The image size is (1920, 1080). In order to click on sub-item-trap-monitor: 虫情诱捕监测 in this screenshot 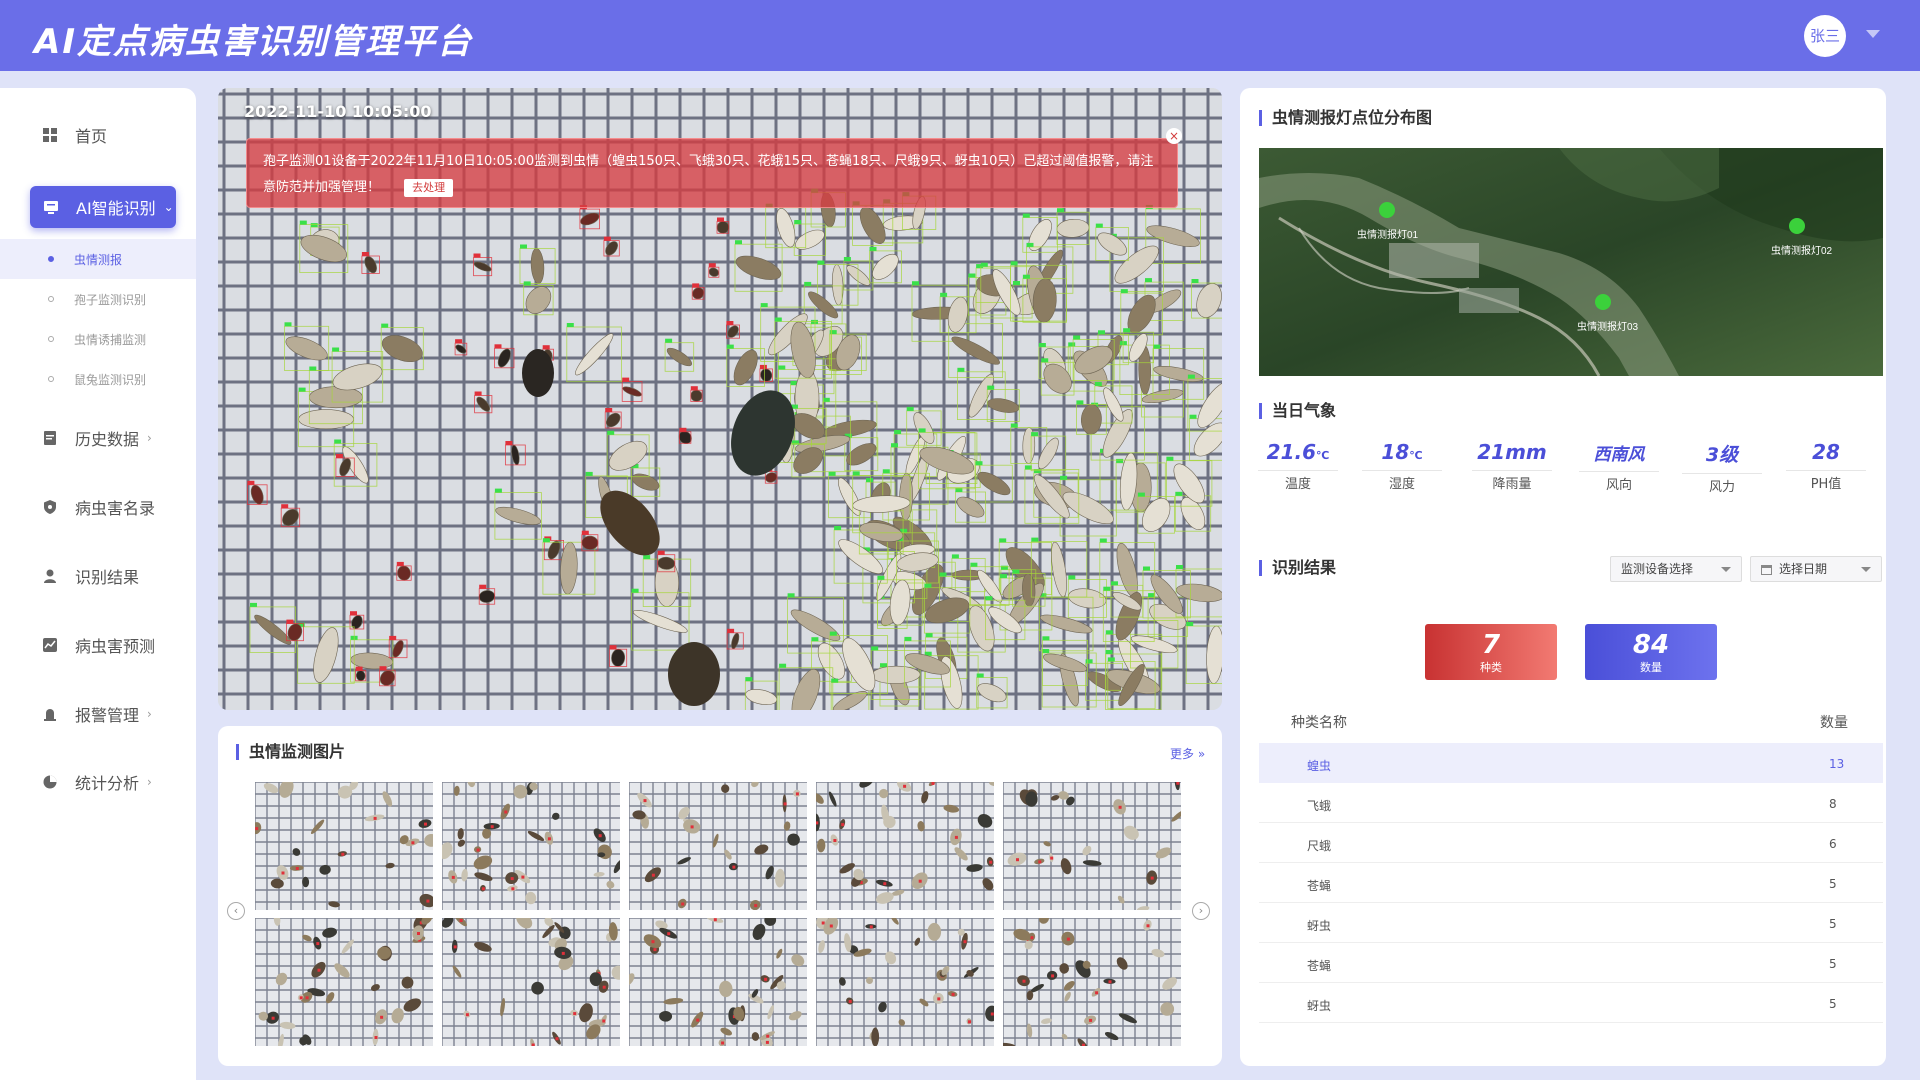, I will do `click(98, 339)`.